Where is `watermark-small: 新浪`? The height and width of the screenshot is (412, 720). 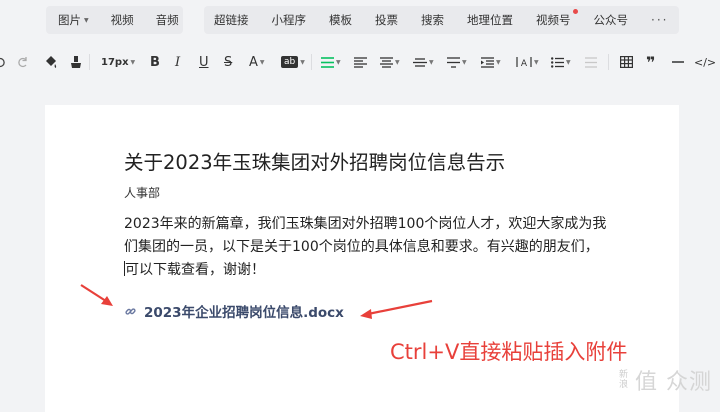 watermark-small: 新浪 is located at coordinates (623, 380).